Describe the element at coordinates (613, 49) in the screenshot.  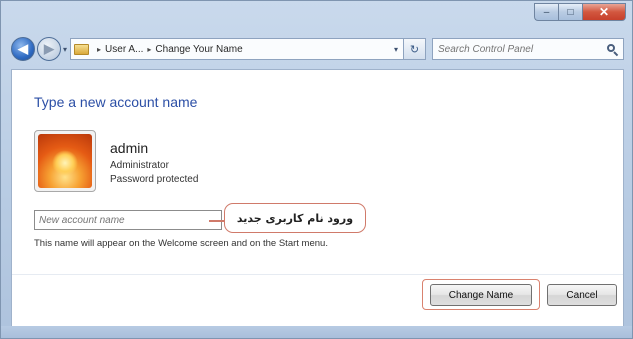
I see `search-icon` at that location.